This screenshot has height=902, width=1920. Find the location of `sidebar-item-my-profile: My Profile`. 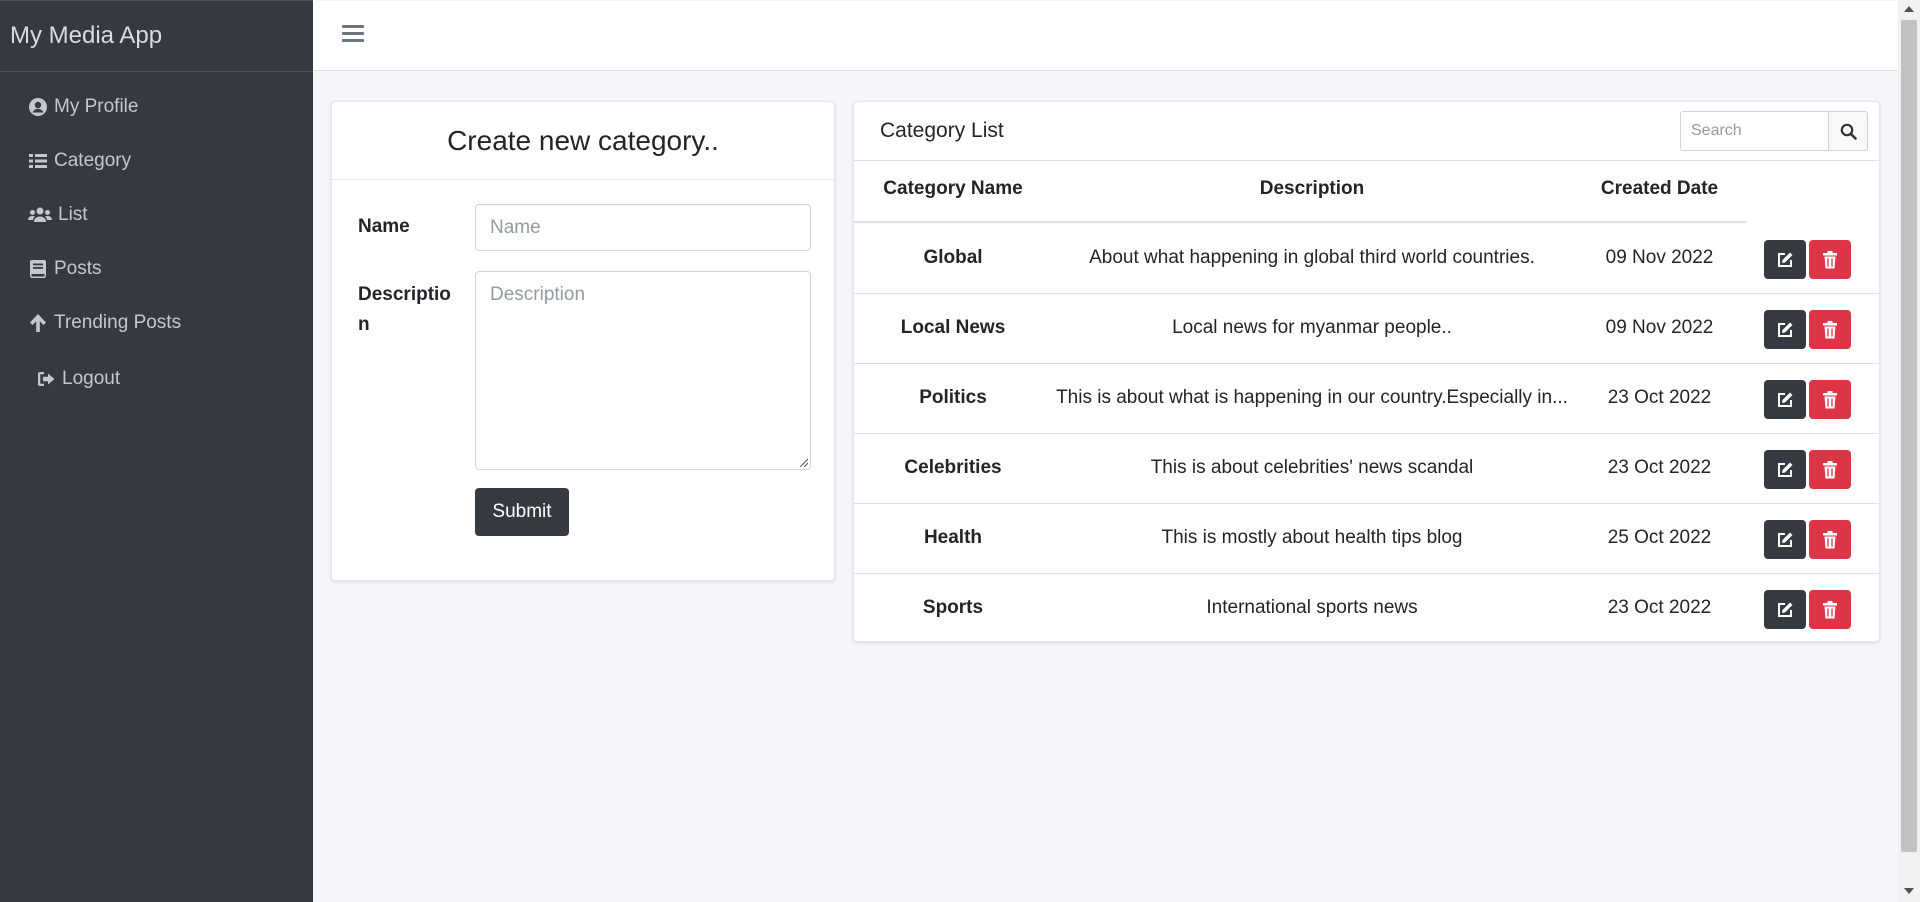

sidebar-item-my-profile: My Profile is located at coordinates (83, 107).